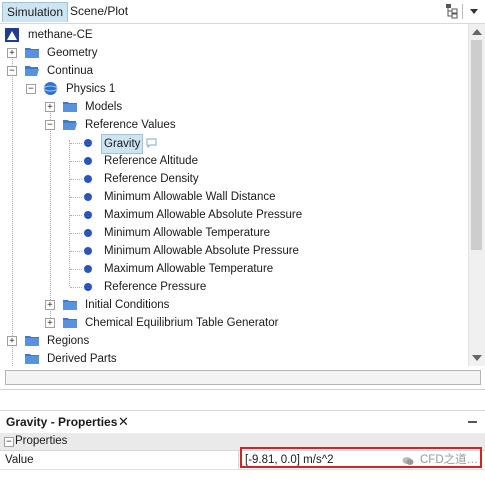 The width and height of the screenshot is (485, 481). Describe the element at coordinates (234, 287) in the screenshot. I see `tree-row-reference-pressure: Reference Pressure` at that location.